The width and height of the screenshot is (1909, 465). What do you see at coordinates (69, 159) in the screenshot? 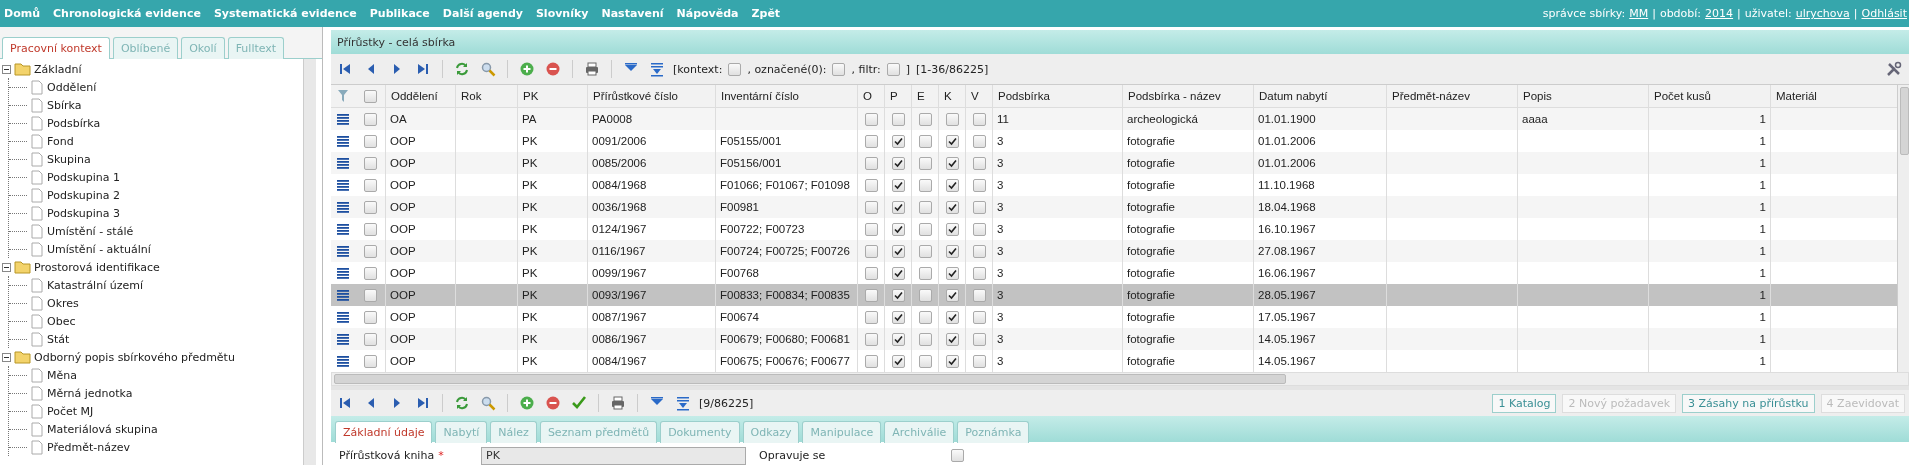
I see `tree-item: Skupina` at bounding box center [69, 159].